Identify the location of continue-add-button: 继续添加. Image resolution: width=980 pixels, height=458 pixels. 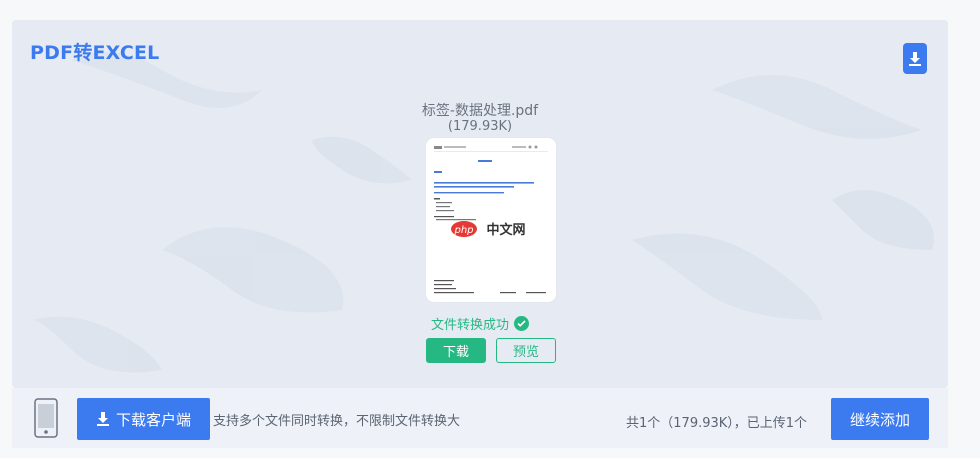
(880, 419).